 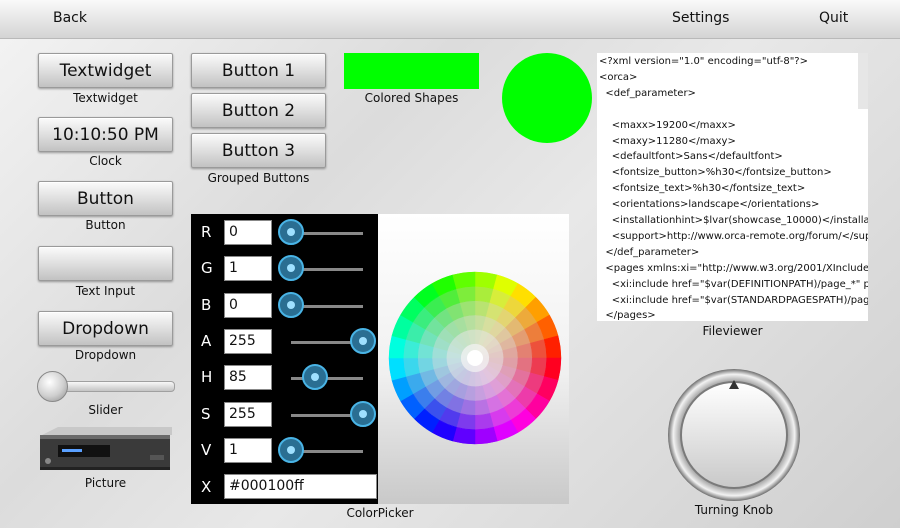 What do you see at coordinates (248, 269) in the screenshot?
I see `channel-value-input-g: 1` at bounding box center [248, 269].